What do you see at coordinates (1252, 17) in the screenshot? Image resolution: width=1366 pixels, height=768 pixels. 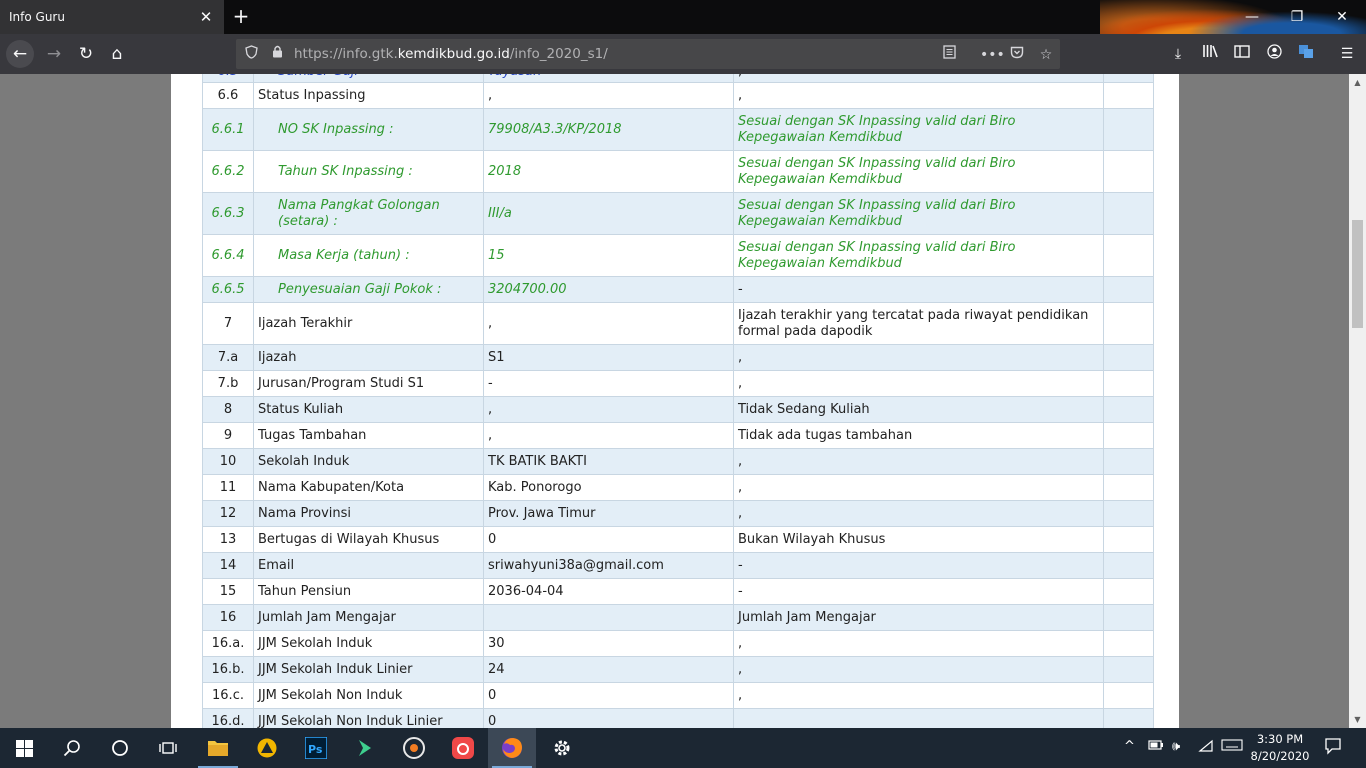 I see `minimize-icon: —` at bounding box center [1252, 17].